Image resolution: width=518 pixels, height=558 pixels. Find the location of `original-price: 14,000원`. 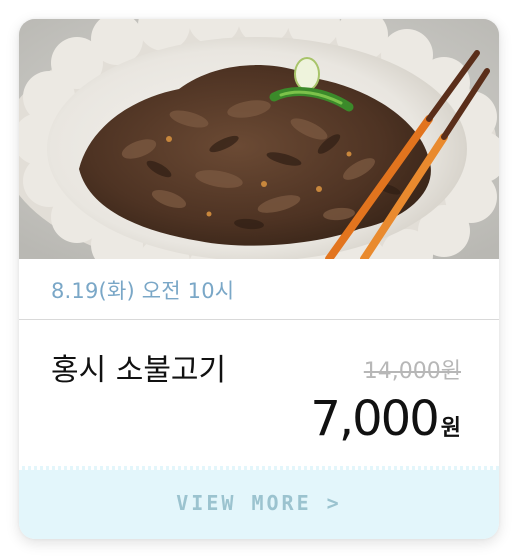

original-price: 14,000원 is located at coordinates (412, 371).